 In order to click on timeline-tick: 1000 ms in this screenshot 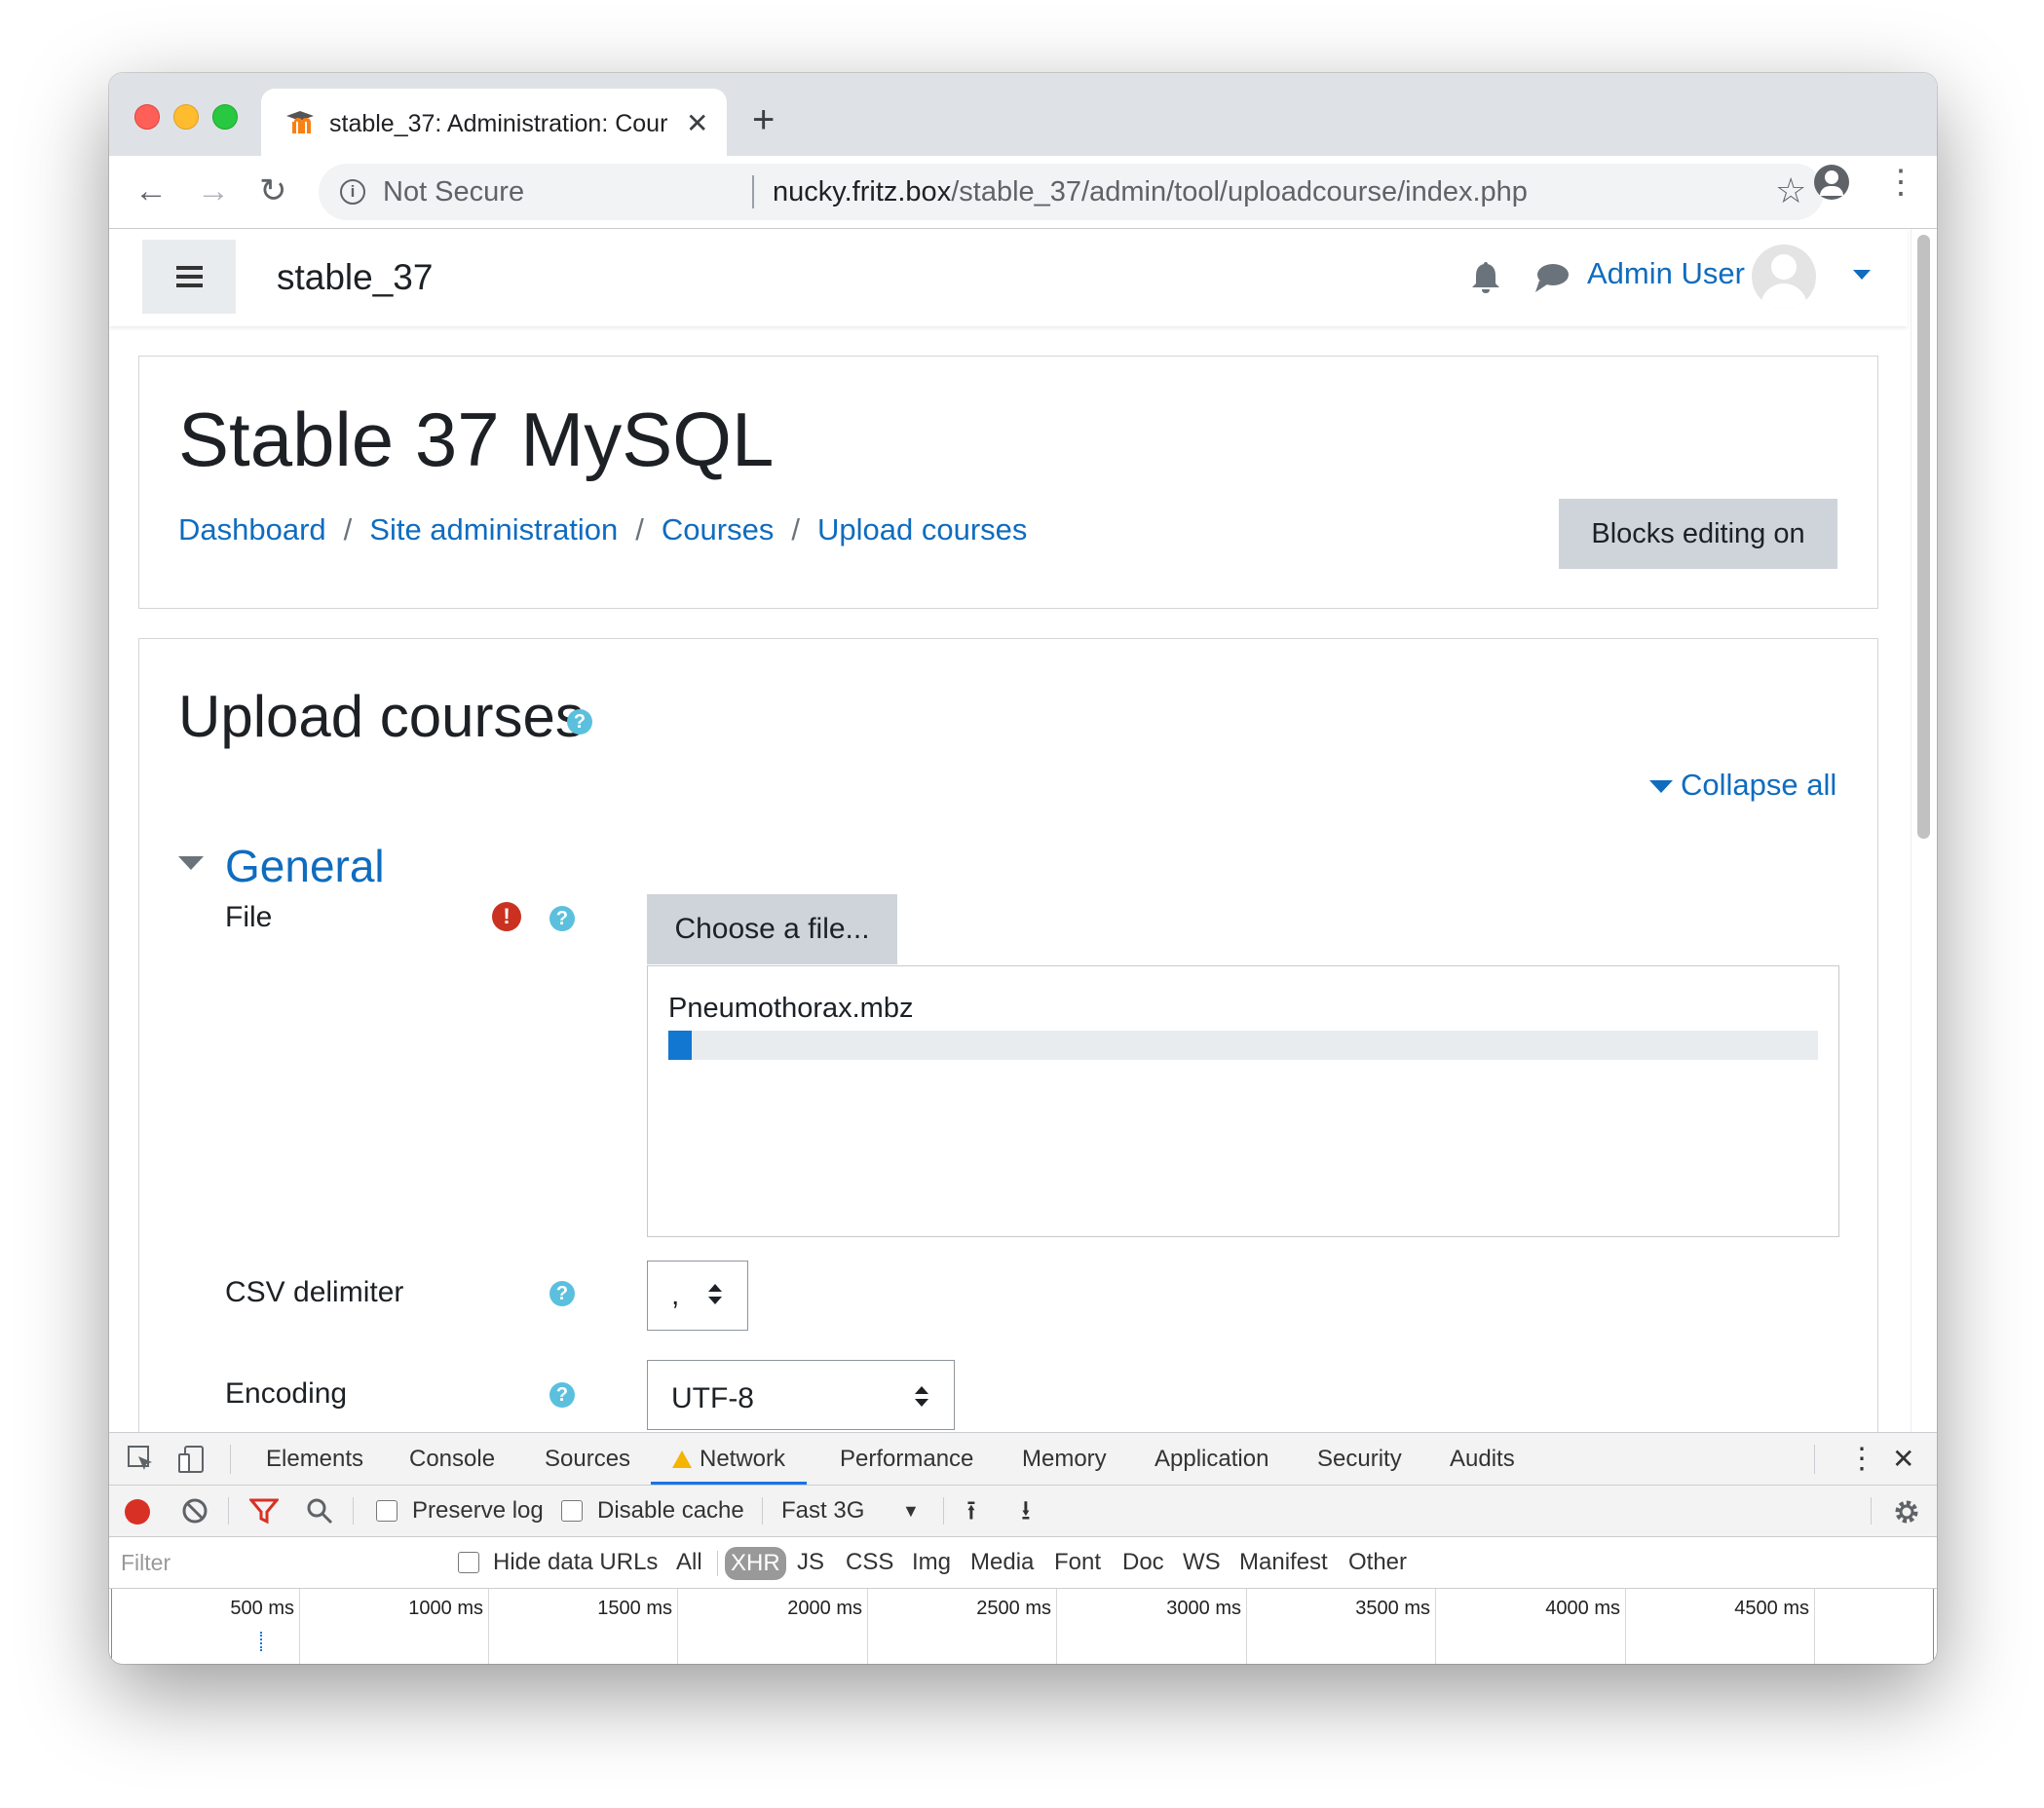, I will do `click(445, 1608)`.